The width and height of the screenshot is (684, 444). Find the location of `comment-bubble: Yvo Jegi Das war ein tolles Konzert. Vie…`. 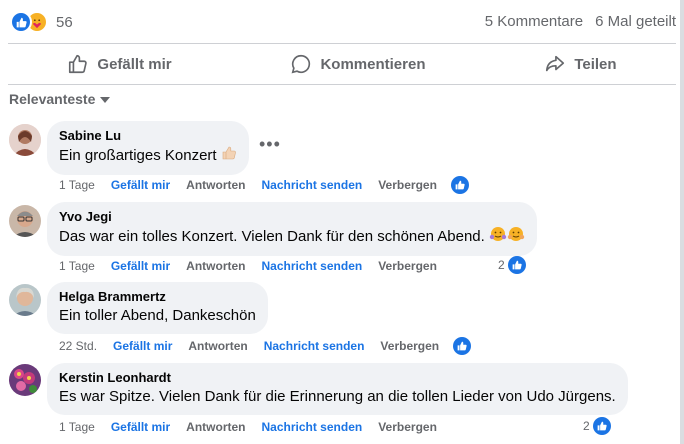

comment-bubble: Yvo Jegi Das war ein tolles Konzert. Vie… is located at coordinates (292, 229).